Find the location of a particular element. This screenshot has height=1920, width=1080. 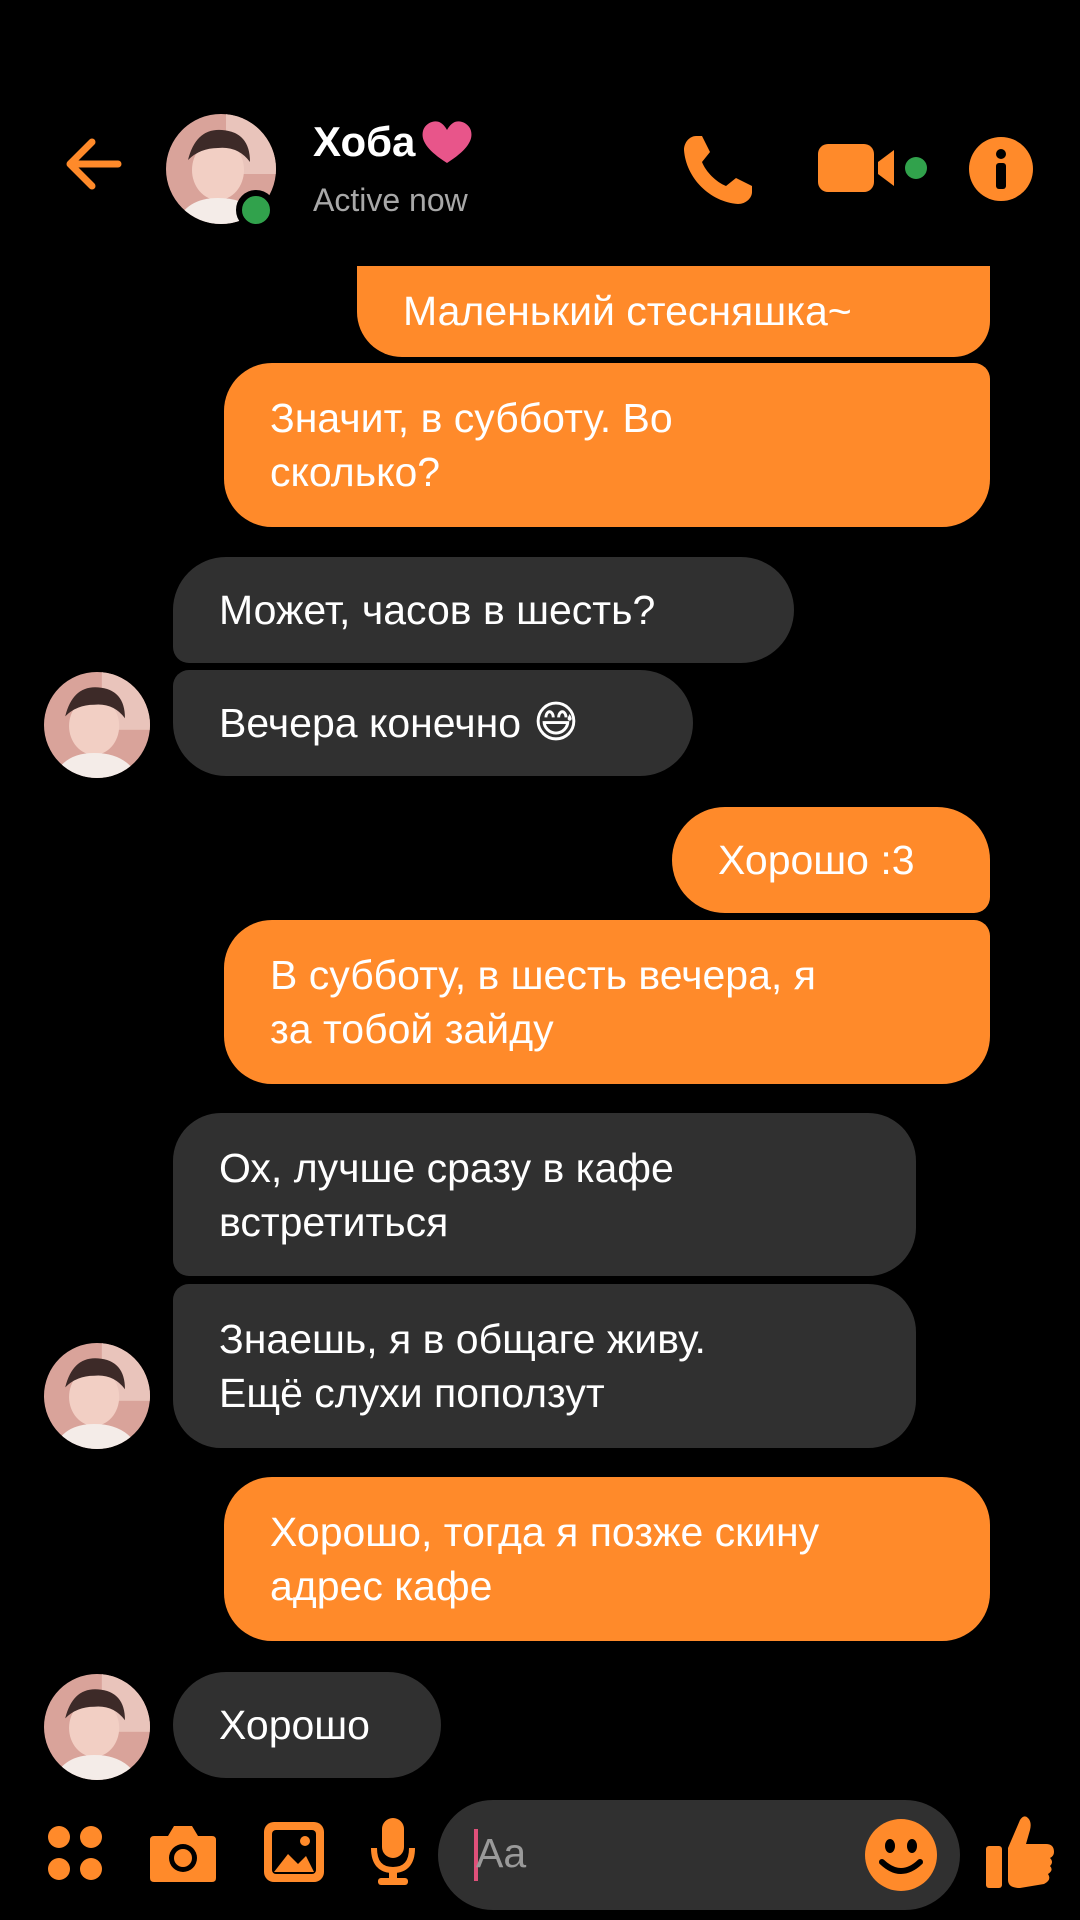

contact-name-text: Хоба is located at coordinates (364, 141).